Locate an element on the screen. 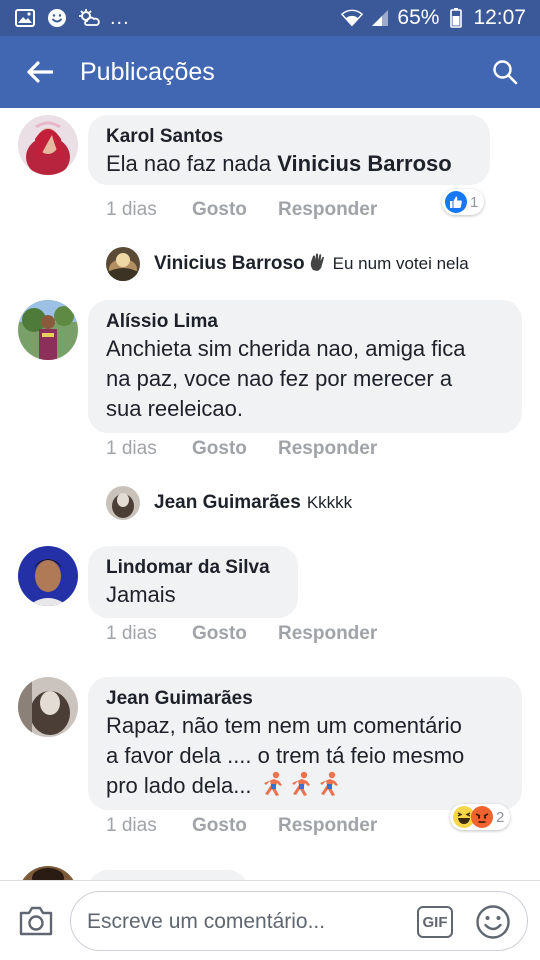 The width and height of the screenshot is (540, 960). search-button is located at coordinates (505, 72).